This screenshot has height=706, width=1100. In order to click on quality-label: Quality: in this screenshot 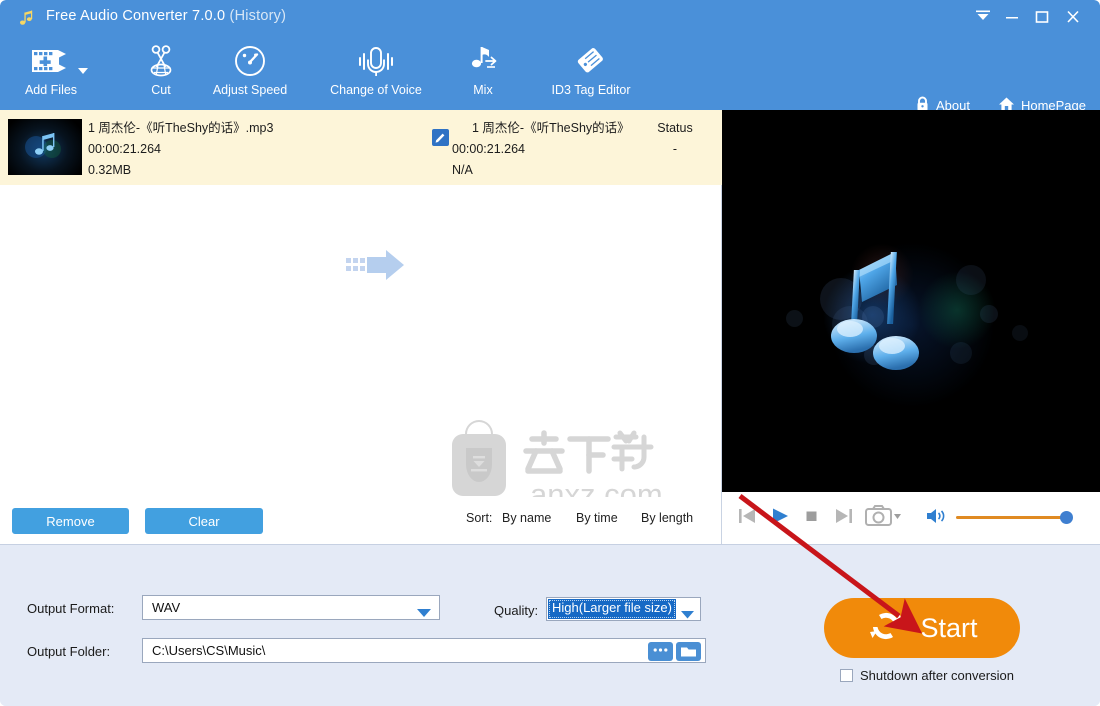, I will do `click(516, 610)`.